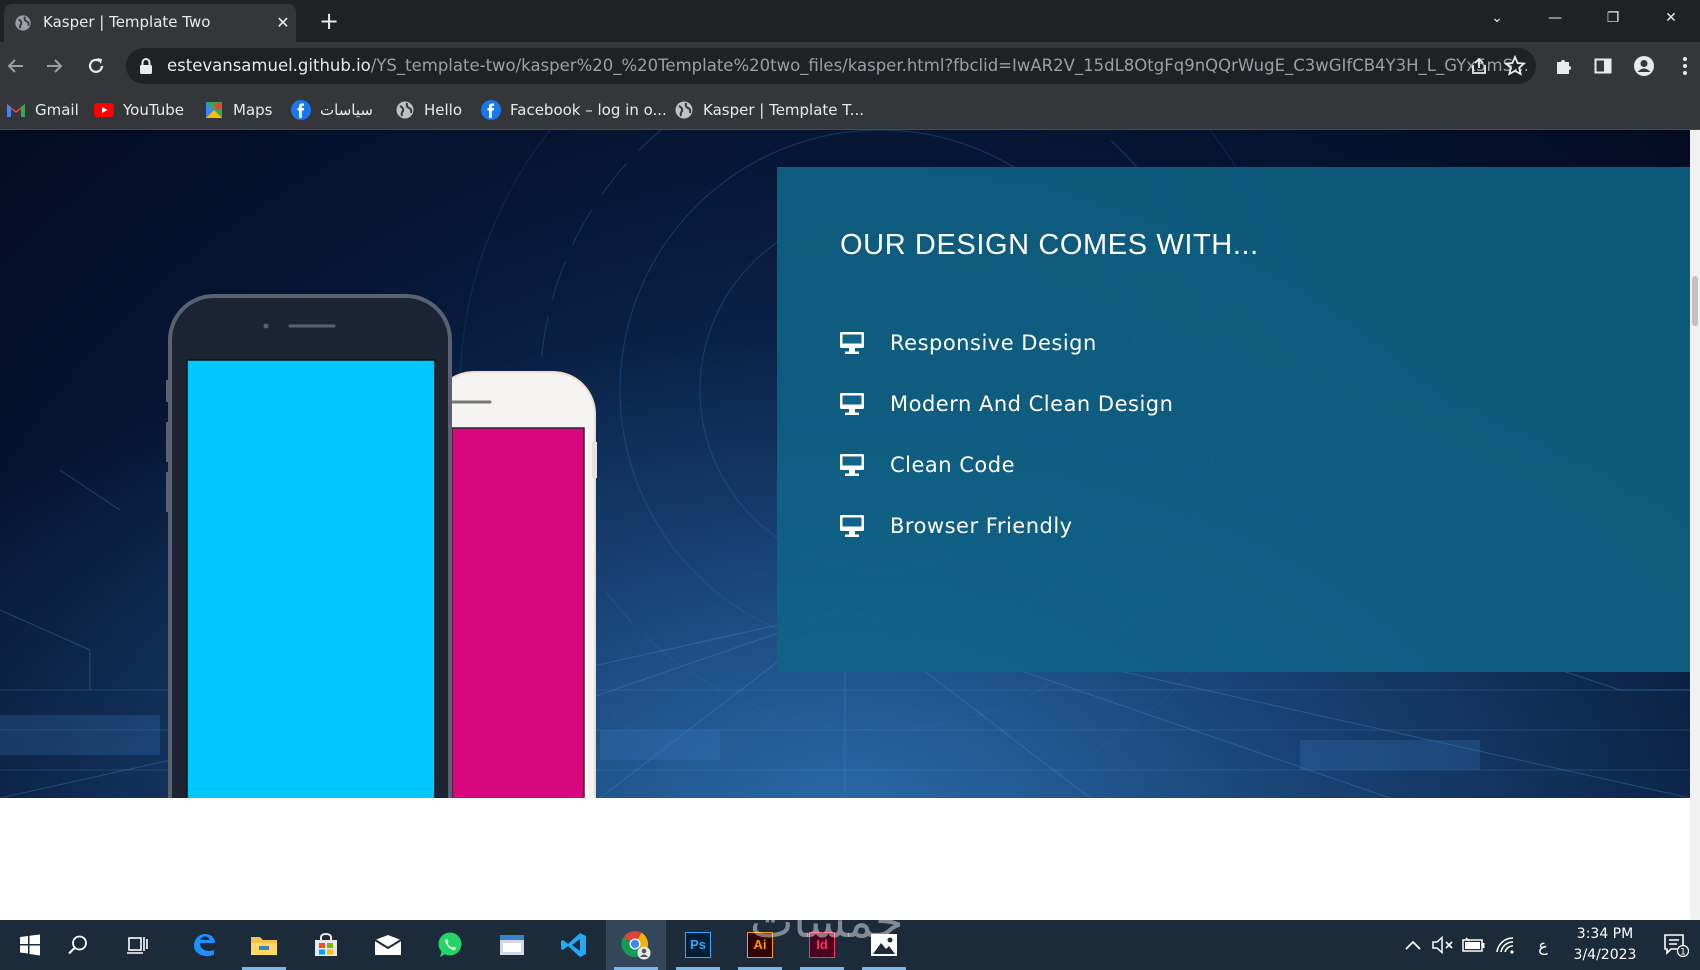 The width and height of the screenshot is (1700, 970). What do you see at coordinates (1671, 18) in the screenshot?
I see `close-window-button: ✕` at bounding box center [1671, 18].